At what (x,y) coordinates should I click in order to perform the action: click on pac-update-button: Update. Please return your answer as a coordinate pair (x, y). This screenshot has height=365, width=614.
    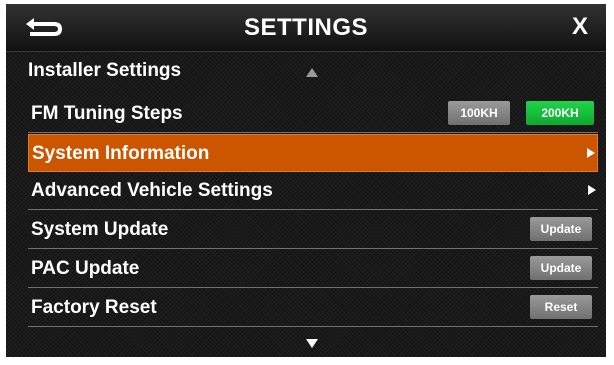
    Looking at the image, I should click on (561, 268).